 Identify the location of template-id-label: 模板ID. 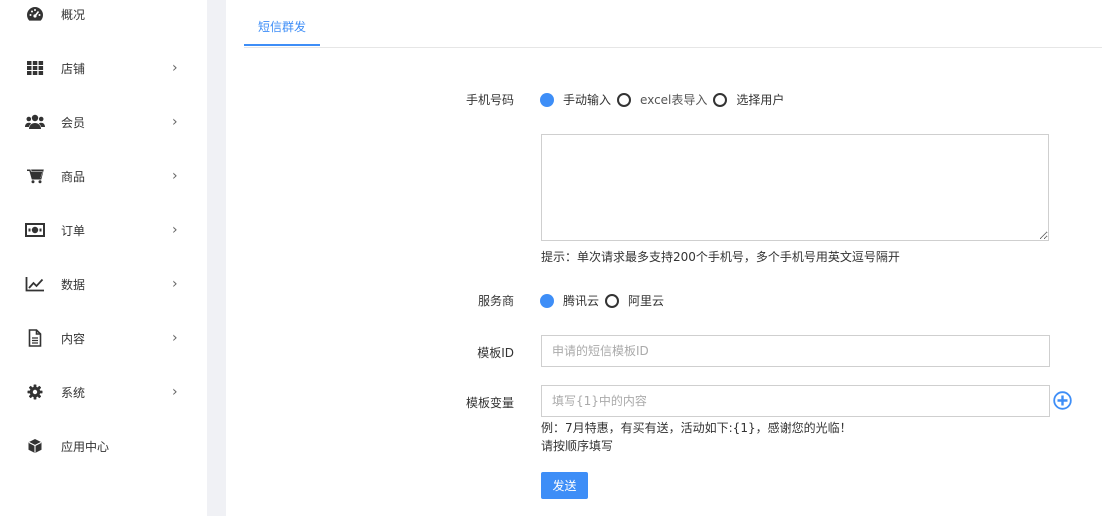
(495, 353).